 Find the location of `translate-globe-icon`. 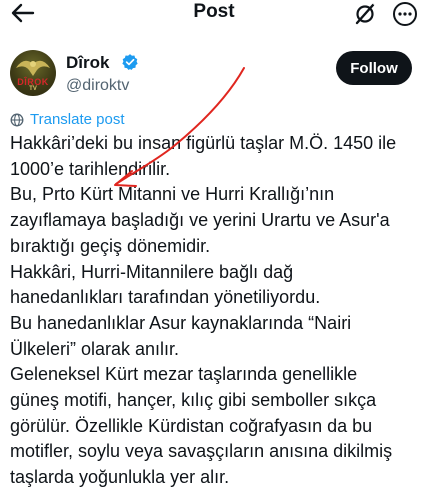

translate-globe-icon is located at coordinates (17, 119).